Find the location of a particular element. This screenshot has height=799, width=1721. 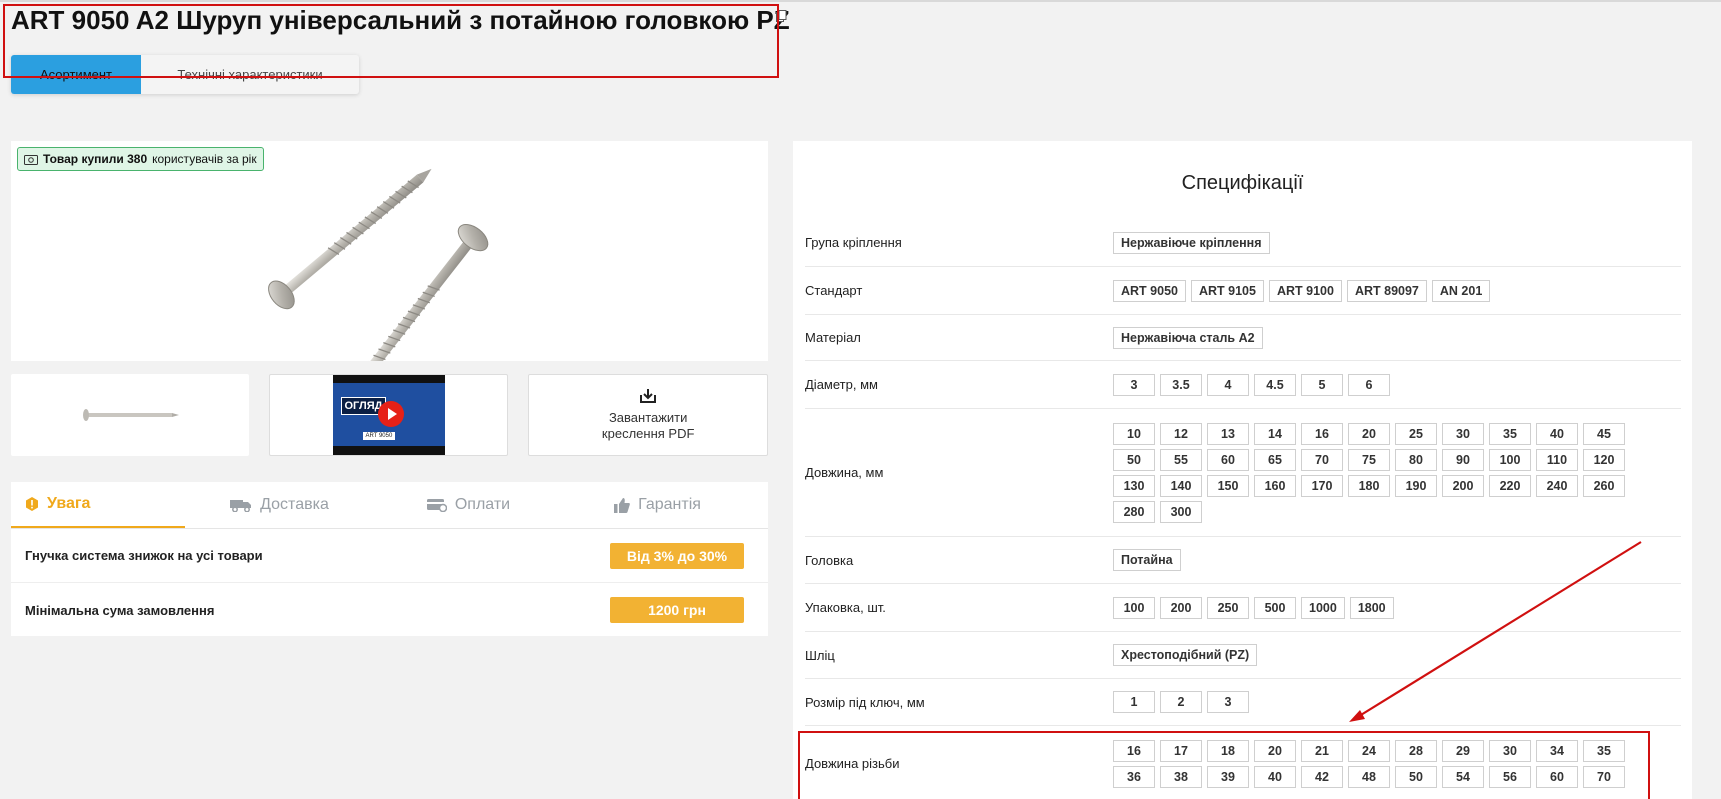

spec-value-chip: 120 is located at coordinates (1604, 459).